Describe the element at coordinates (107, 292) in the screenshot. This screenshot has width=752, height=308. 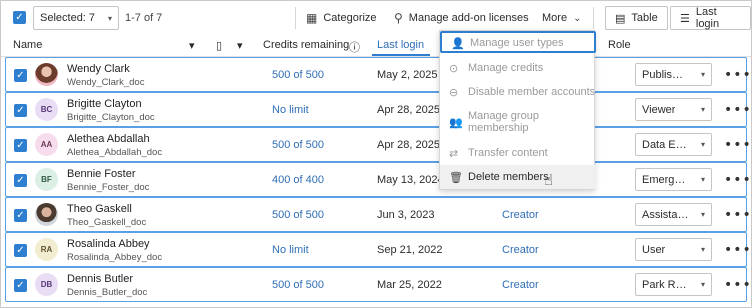
I see `member-username: Dennis_Butler_doc` at that location.